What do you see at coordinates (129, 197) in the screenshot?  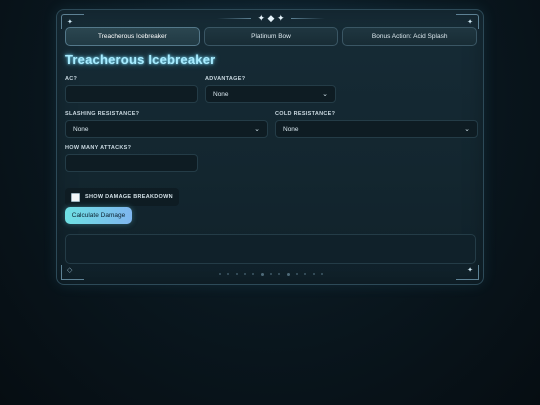 I see `damage-breakdown-label: SHOW DAMAGE BREAKDOWN` at bounding box center [129, 197].